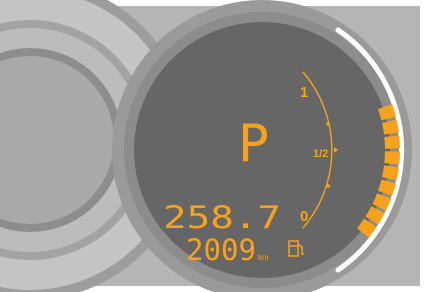 The width and height of the screenshot is (432, 292). What do you see at coordinates (222, 218) in the screenshot?
I see `trip-meter: 258.7` at bounding box center [222, 218].